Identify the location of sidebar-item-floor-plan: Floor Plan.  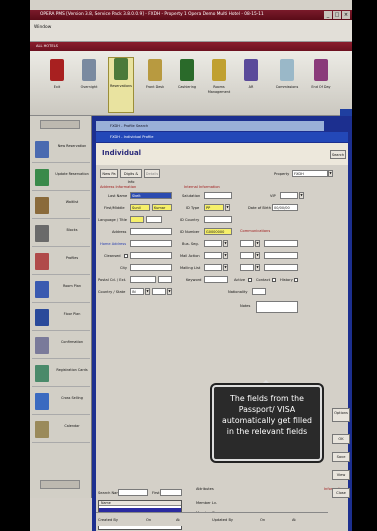
(61, 317).